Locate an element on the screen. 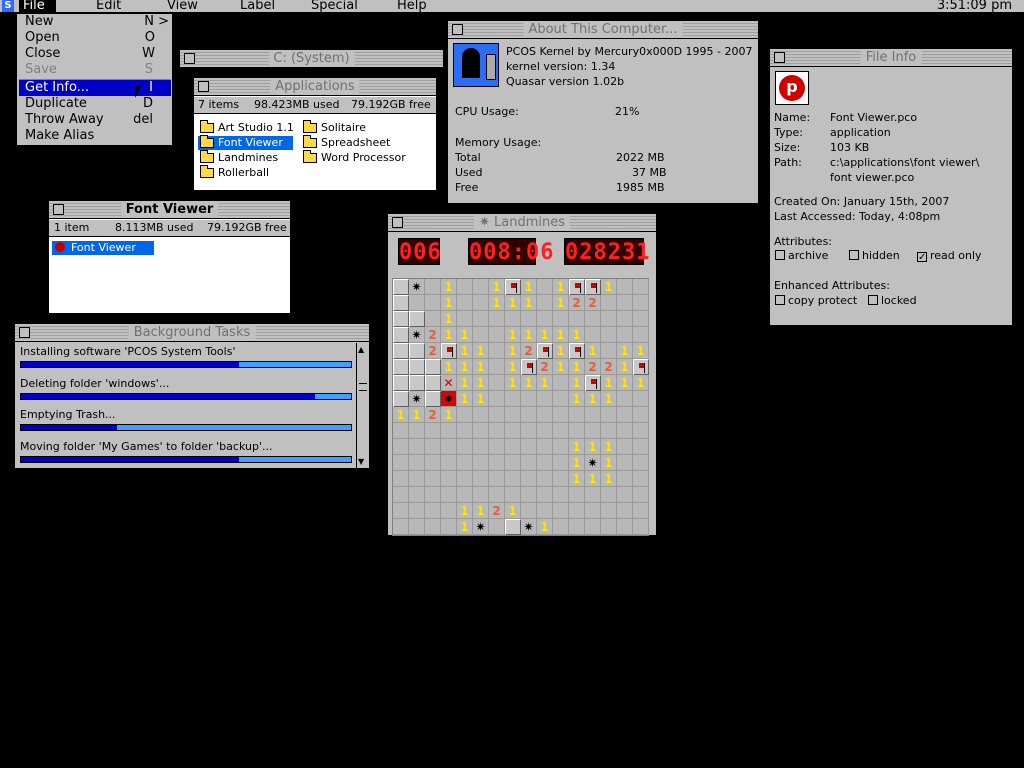 Image resolution: width=1024 pixels, height=768 pixels. file-item-word-processor: Word Processor is located at coordinates (354, 157).